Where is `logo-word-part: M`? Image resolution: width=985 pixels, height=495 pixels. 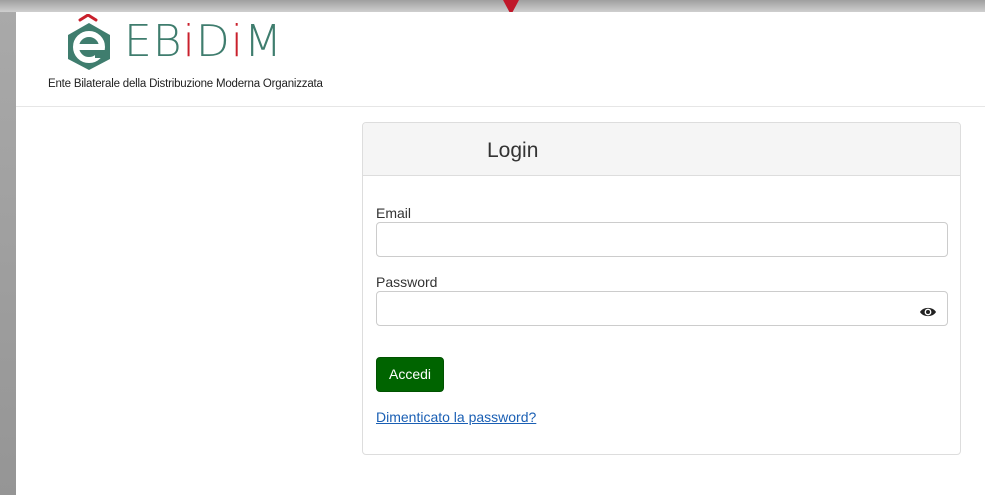 logo-word-part: M is located at coordinates (263, 41).